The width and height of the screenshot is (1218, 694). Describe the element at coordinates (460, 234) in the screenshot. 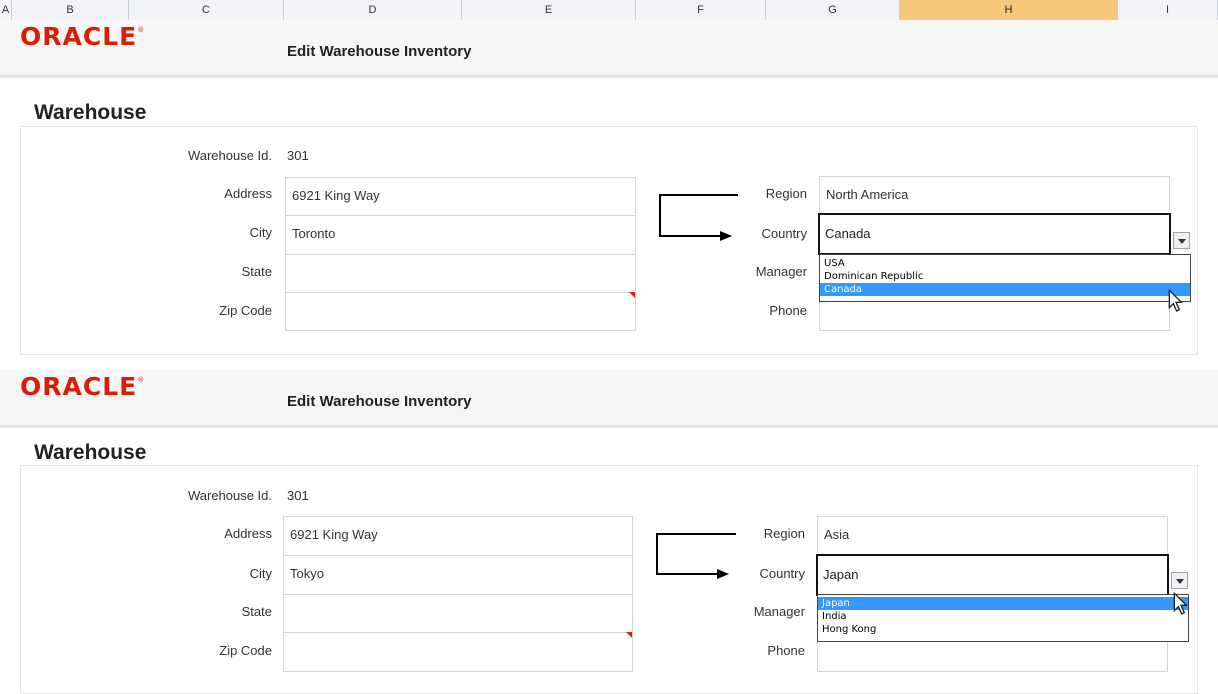

I see `city-field: Toronto` at that location.